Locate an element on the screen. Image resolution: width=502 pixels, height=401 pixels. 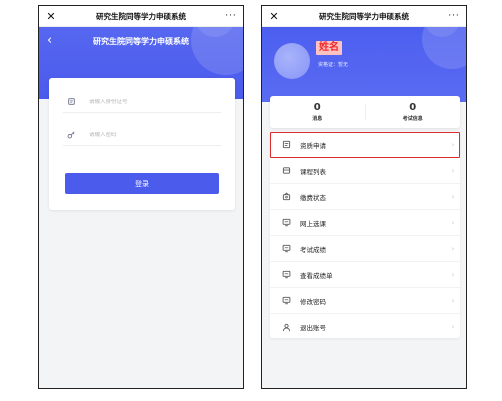
transcript-icon is located at coordinates (286, 274).